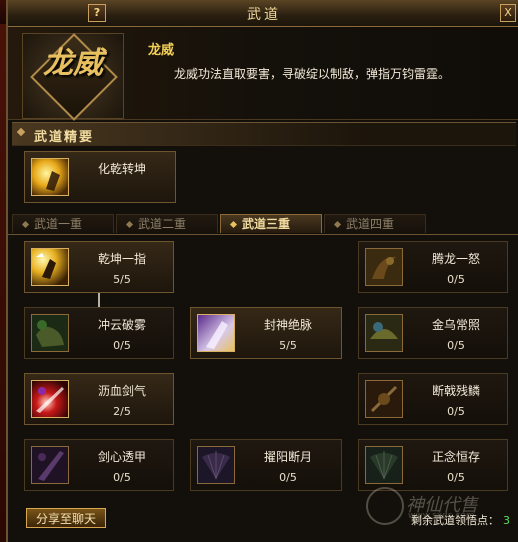 The image size is (518, 542). I want to click on skill-card: 冲云破雾 0/5, so click(99, 333).